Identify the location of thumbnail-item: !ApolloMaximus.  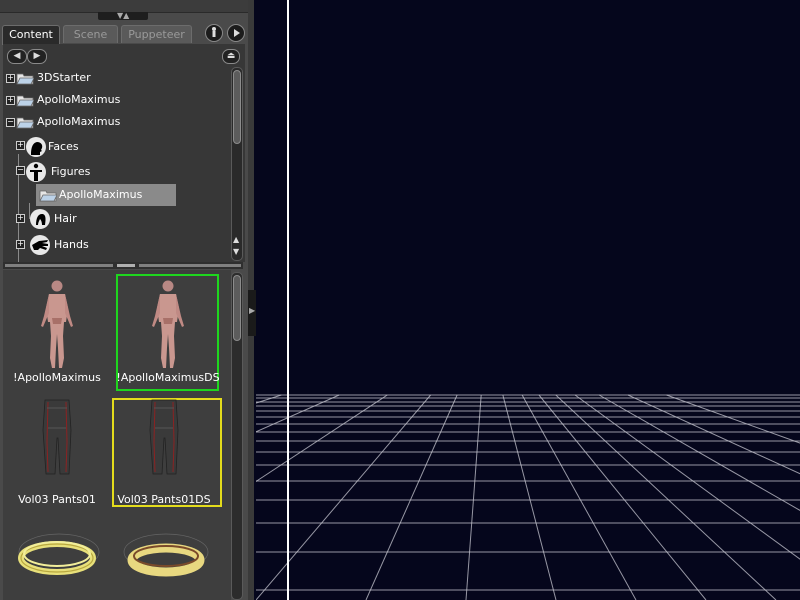
(57, 330).